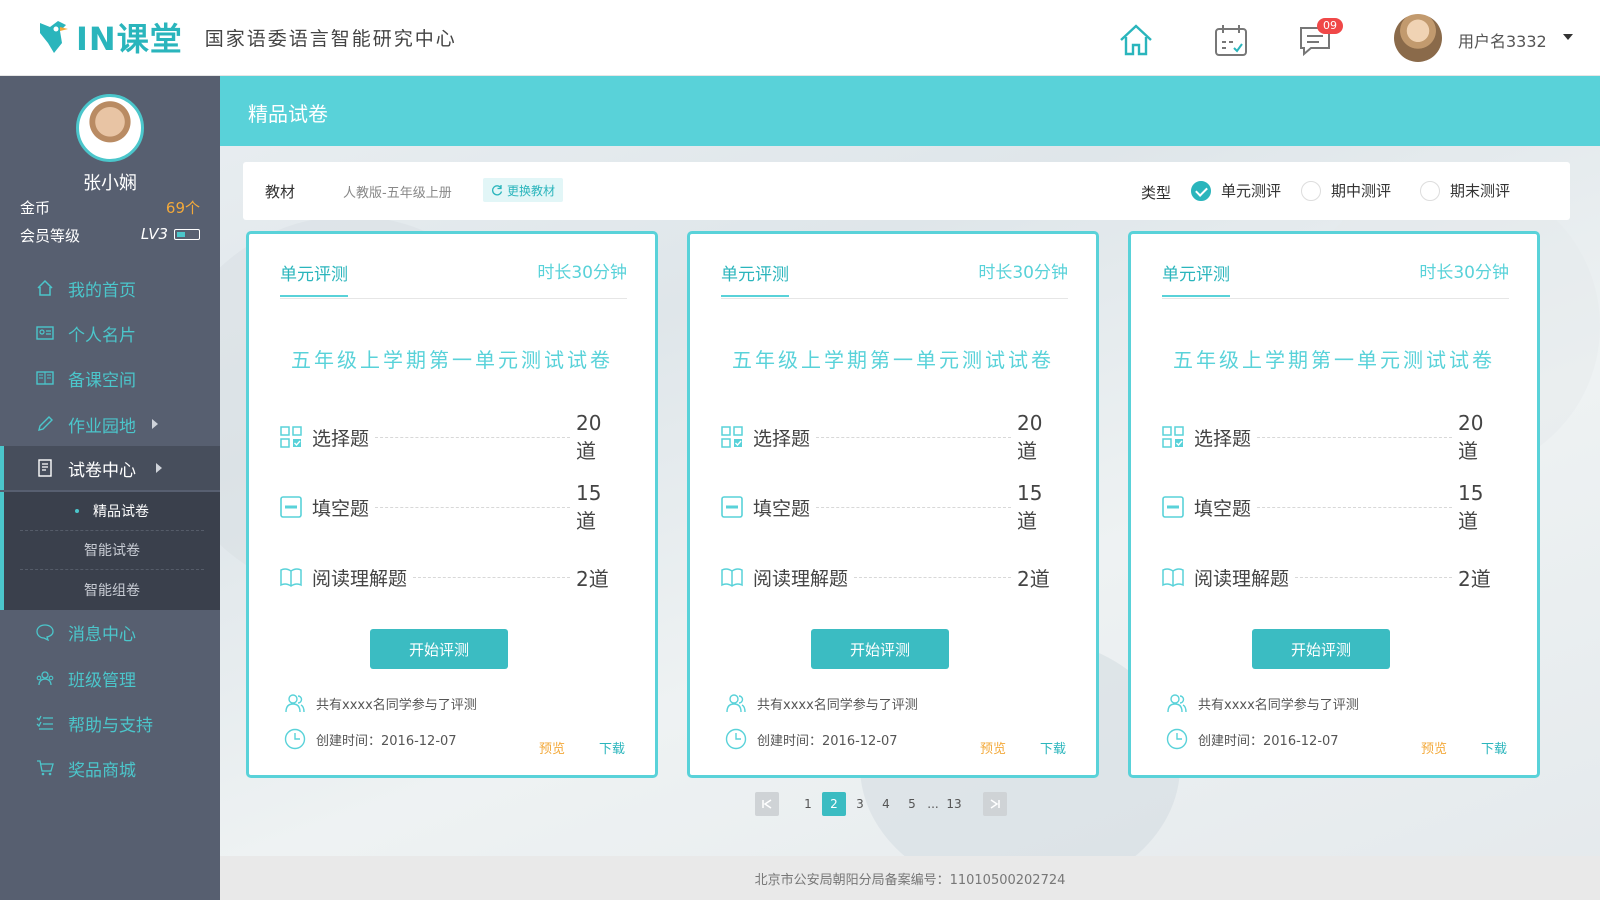 The height and width of the screenshot is (900, 1600). I want to click on participants-info: 共有xxxx名同学参与了评测, so click(380, 703).